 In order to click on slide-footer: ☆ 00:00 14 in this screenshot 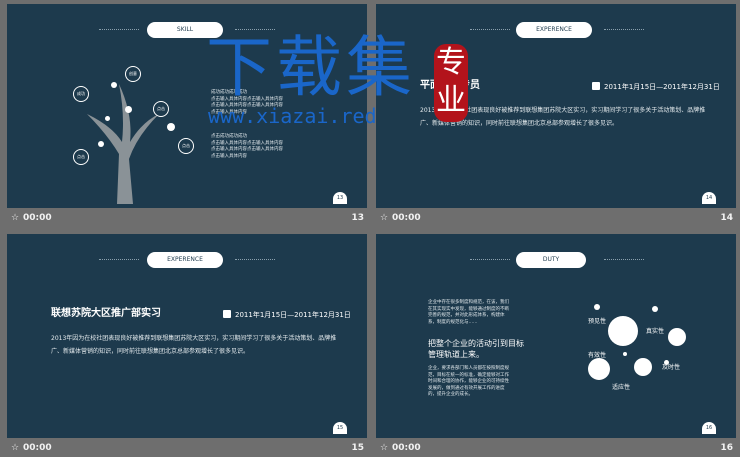, I will do `click(555, 218)`.